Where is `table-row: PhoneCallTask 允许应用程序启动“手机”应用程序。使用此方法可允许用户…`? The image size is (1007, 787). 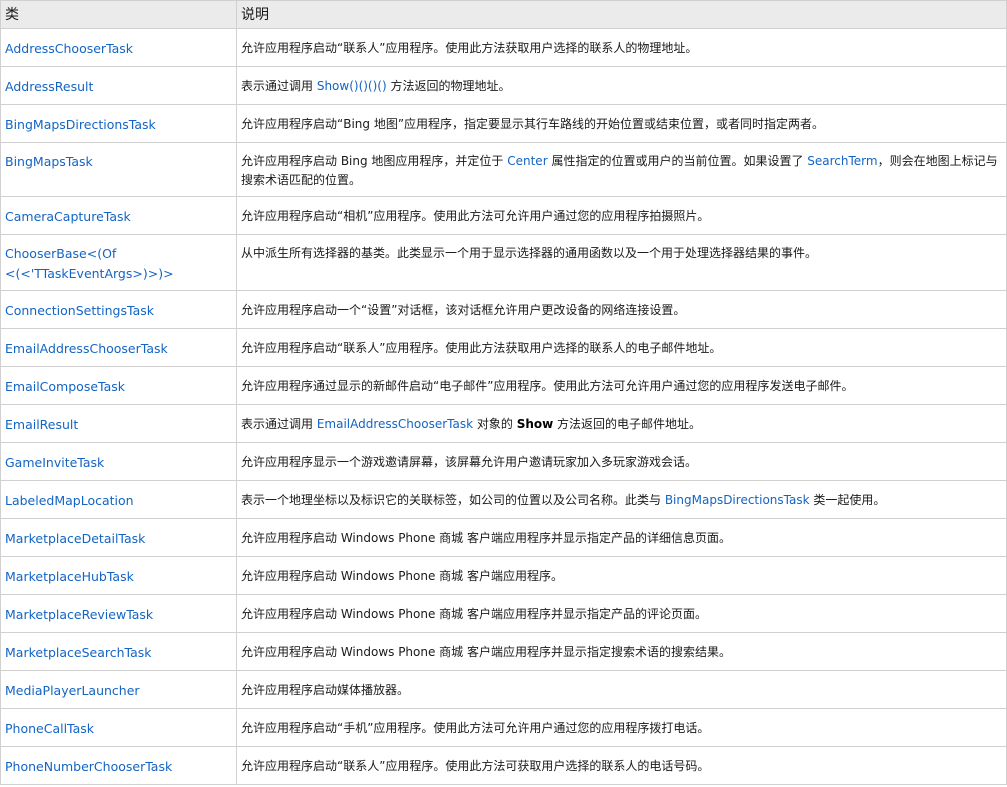
table-row: PhoneCallTask 允许应用程序启动“手机”应用程序。使用此方法可允许用户… is located at coordinates (503, 727).